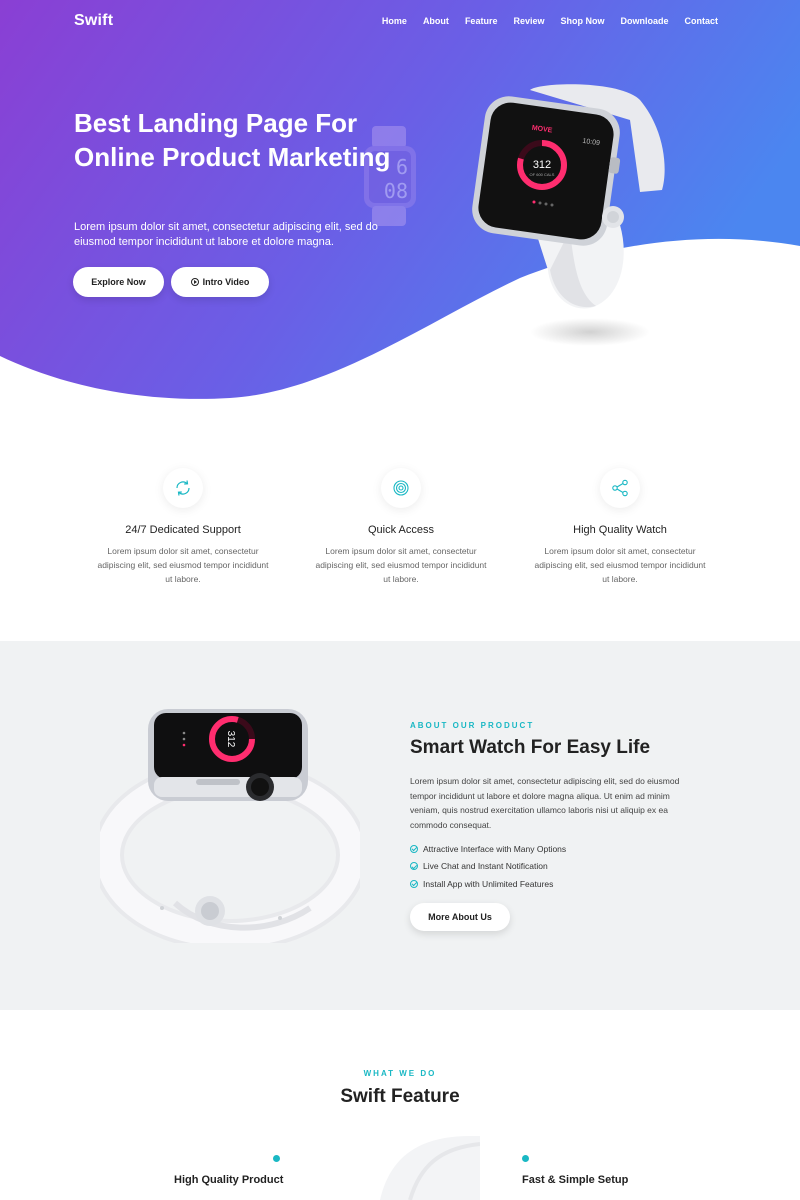 Image resolution: width=800 pixels, height=1200 pixels. What do you see at coordinates (644, 21) in the screenshot?
I see `nav-item-download: Downloade` at bounding box center [644, 21].